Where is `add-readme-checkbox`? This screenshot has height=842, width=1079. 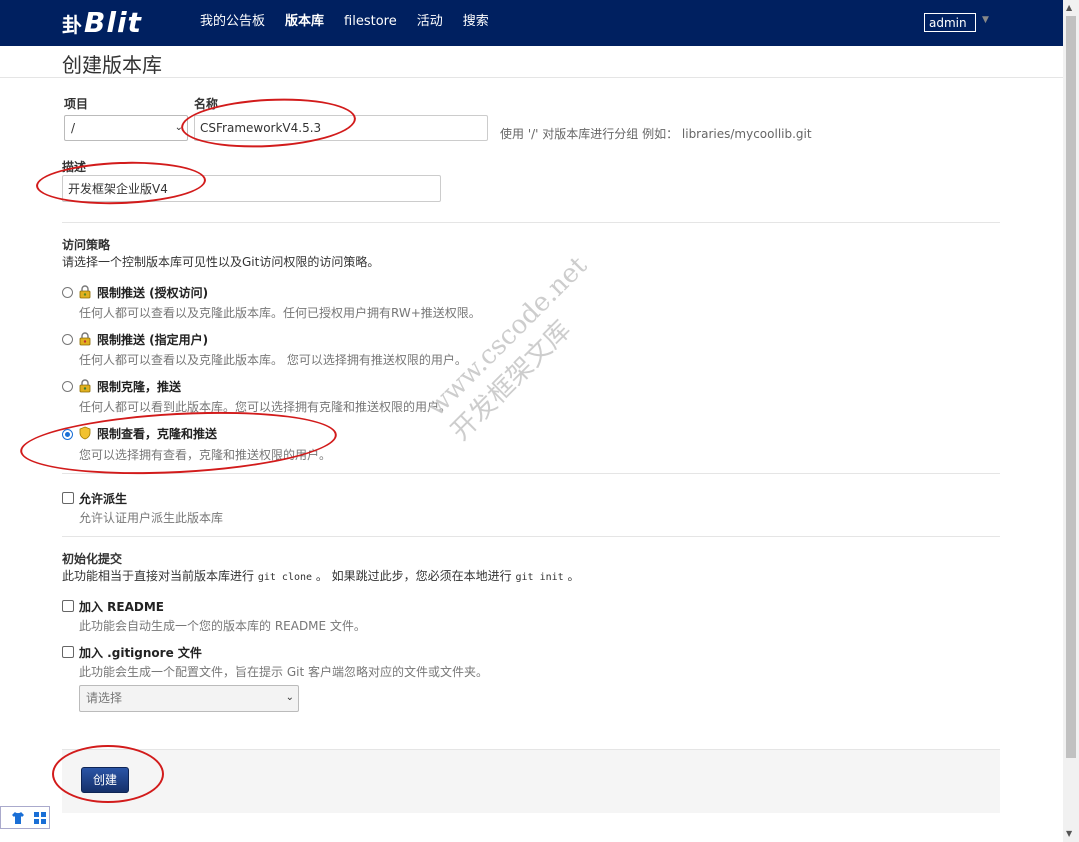 add-readme-checkbox is located at coordinates (68, 606).